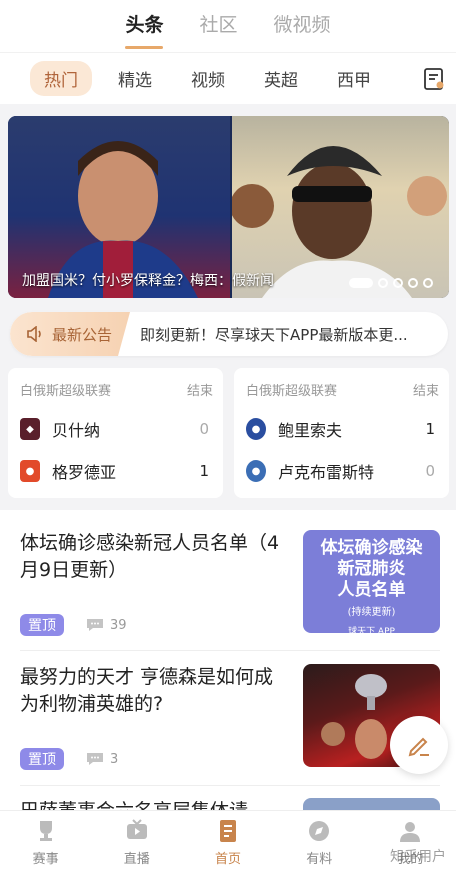  Describe the element at coordinates (281, 78) in the screenshot. I see `category-tab-premier-league: 英超` at that location.